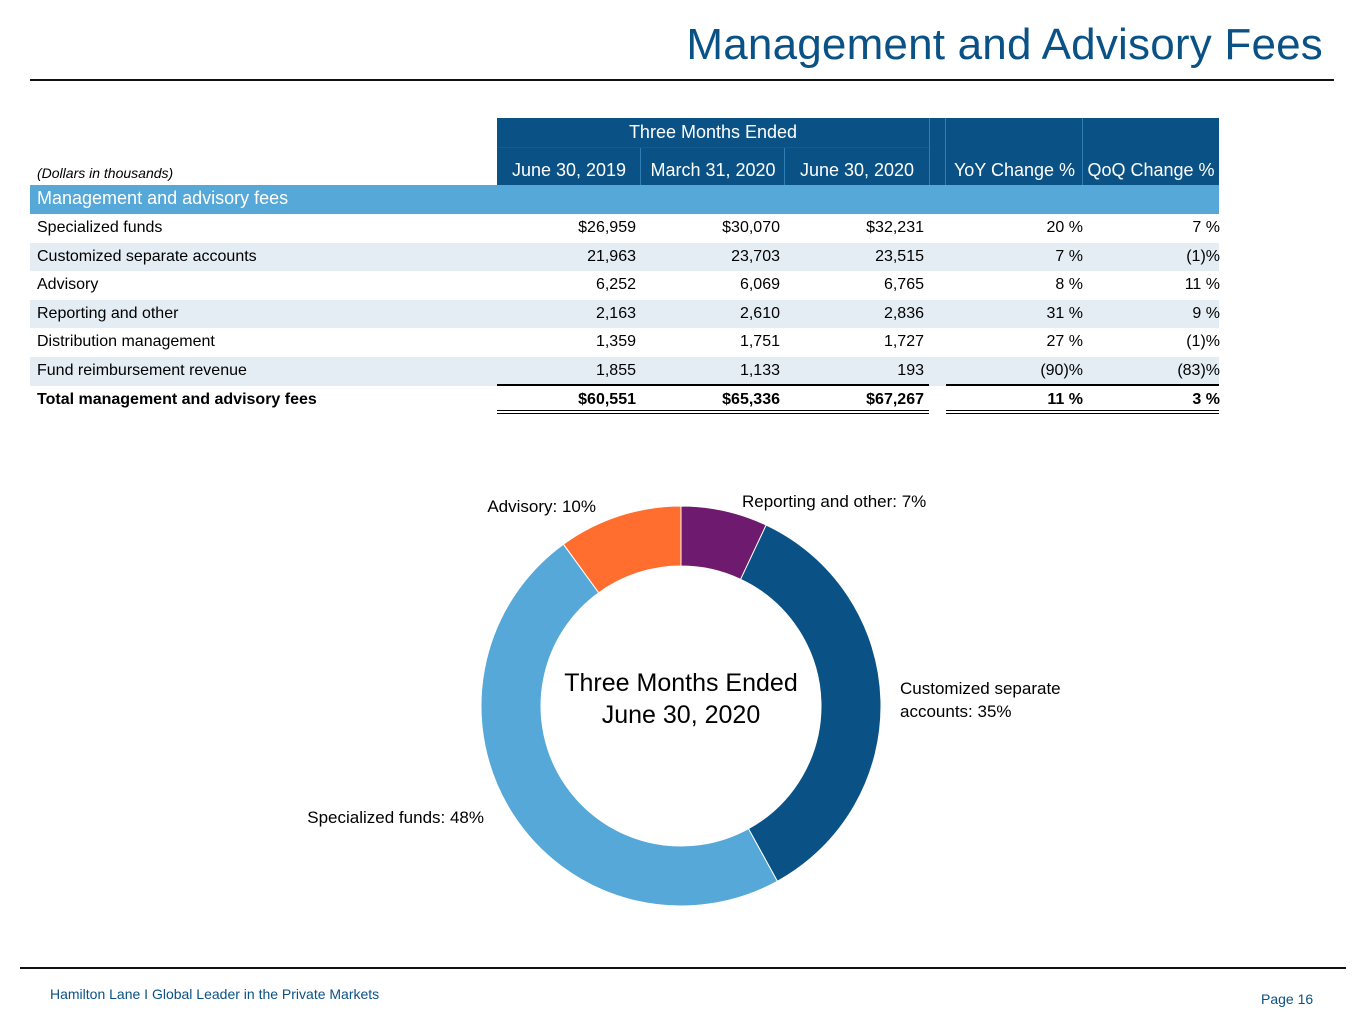 This screenshot has height=1024, width=1365. I want to click on donut-slice, so click(810, 703).